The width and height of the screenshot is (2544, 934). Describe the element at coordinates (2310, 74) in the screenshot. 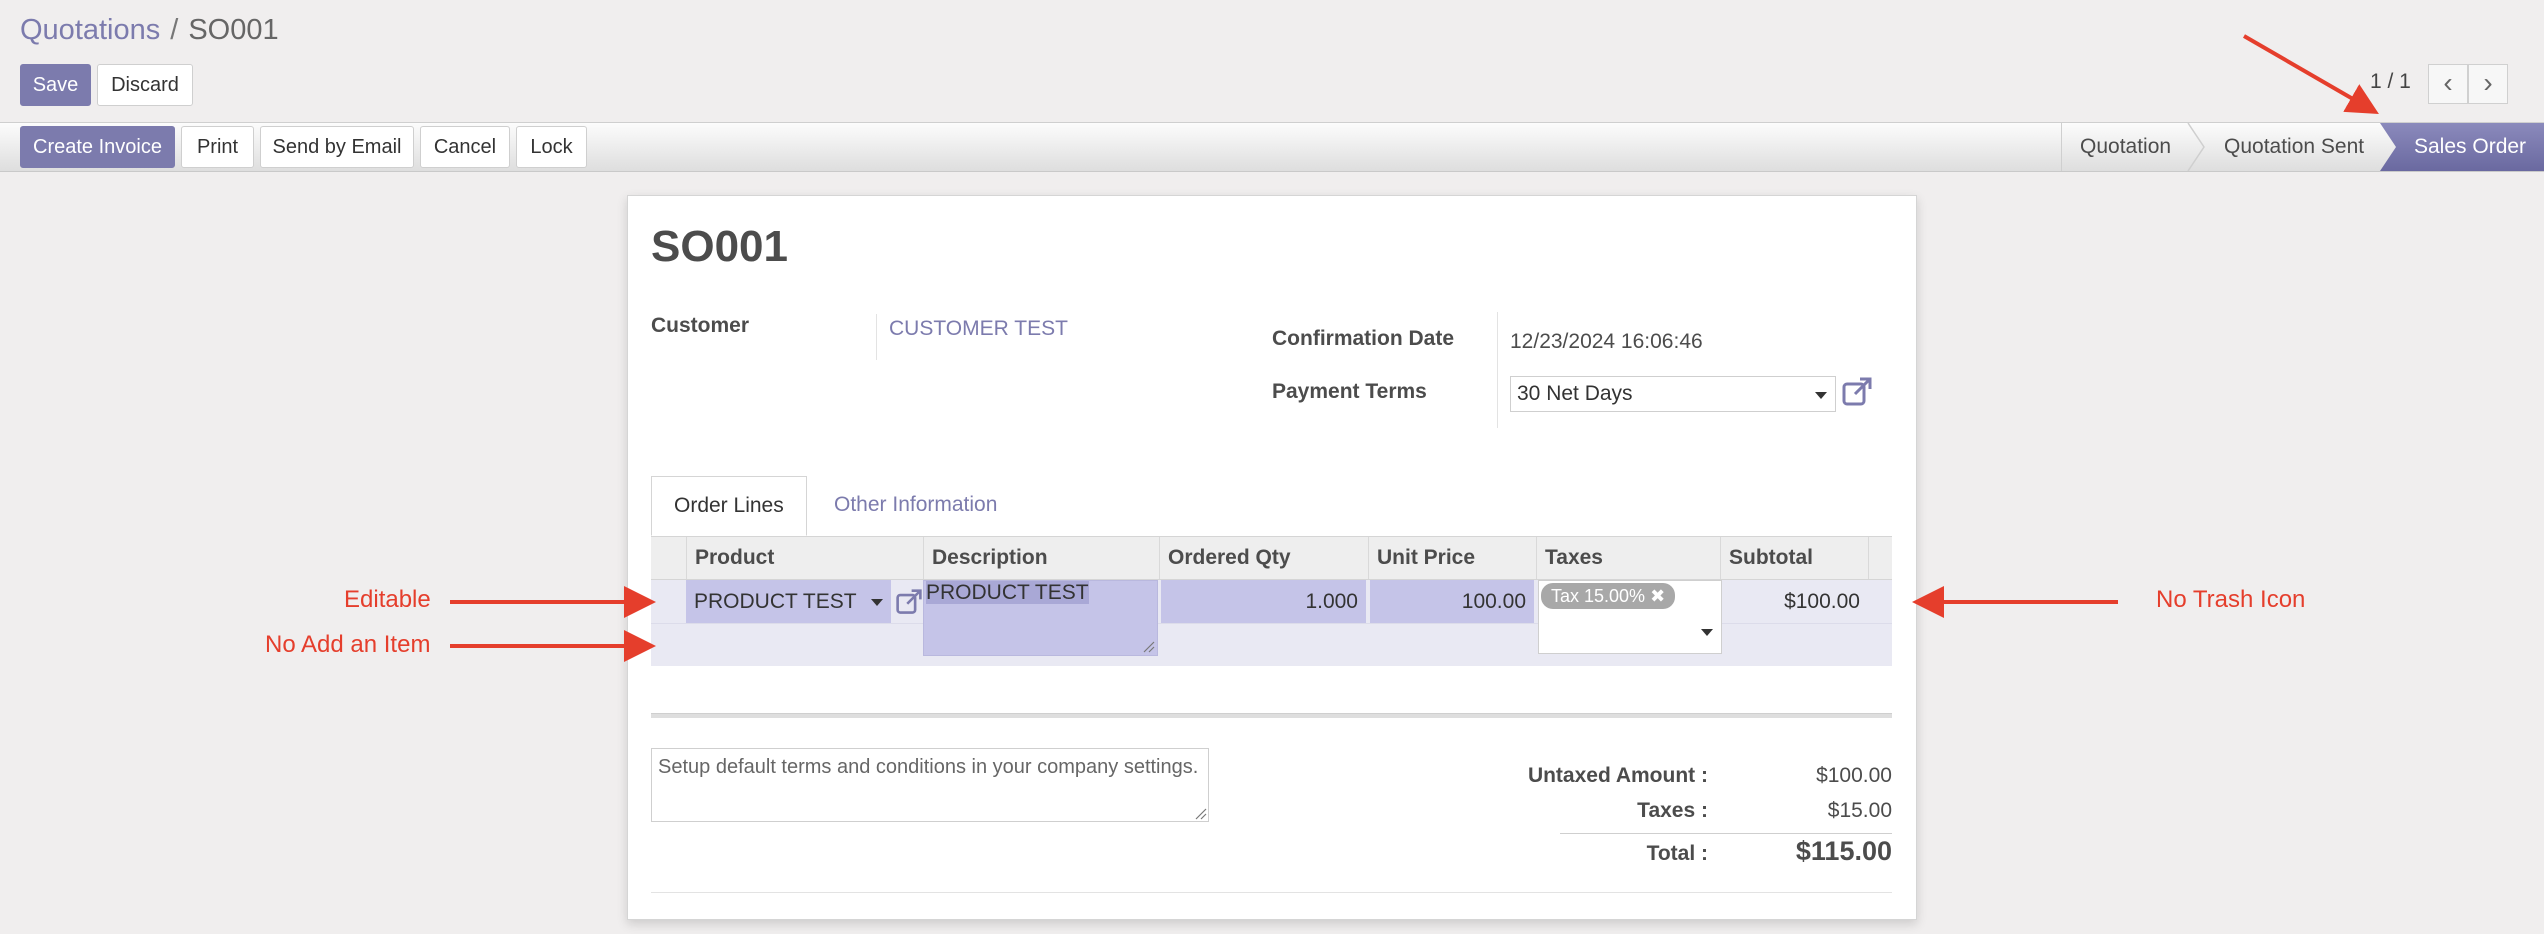

I see `arrow-sales-order` at that location.